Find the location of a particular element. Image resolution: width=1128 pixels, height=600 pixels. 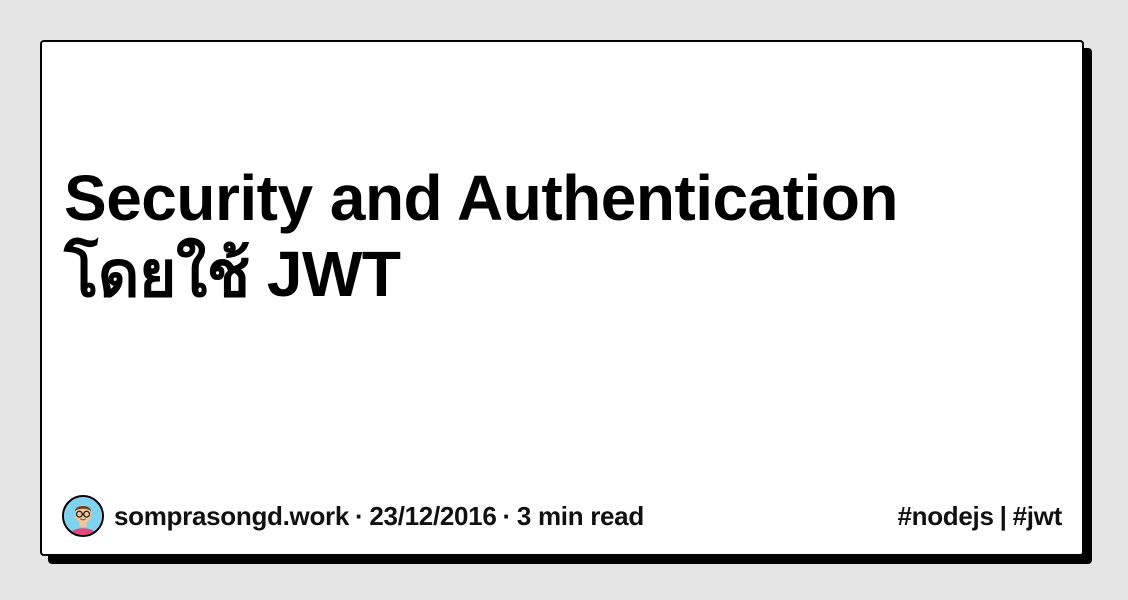

post-meta: somprasongd.work · 23/12/2016 · 3 min read is located at coordinates (353, 516).